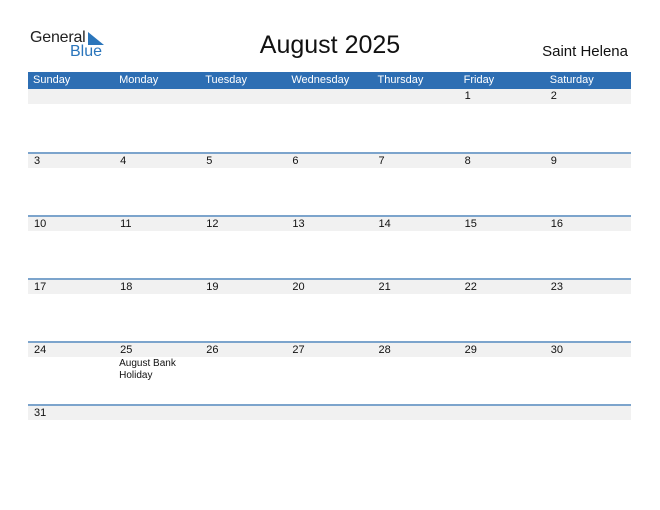 The image size is (660, 510). Describe the element at coordinates (40, 350) in the screenshot. I see `day-number: 24` at that location.